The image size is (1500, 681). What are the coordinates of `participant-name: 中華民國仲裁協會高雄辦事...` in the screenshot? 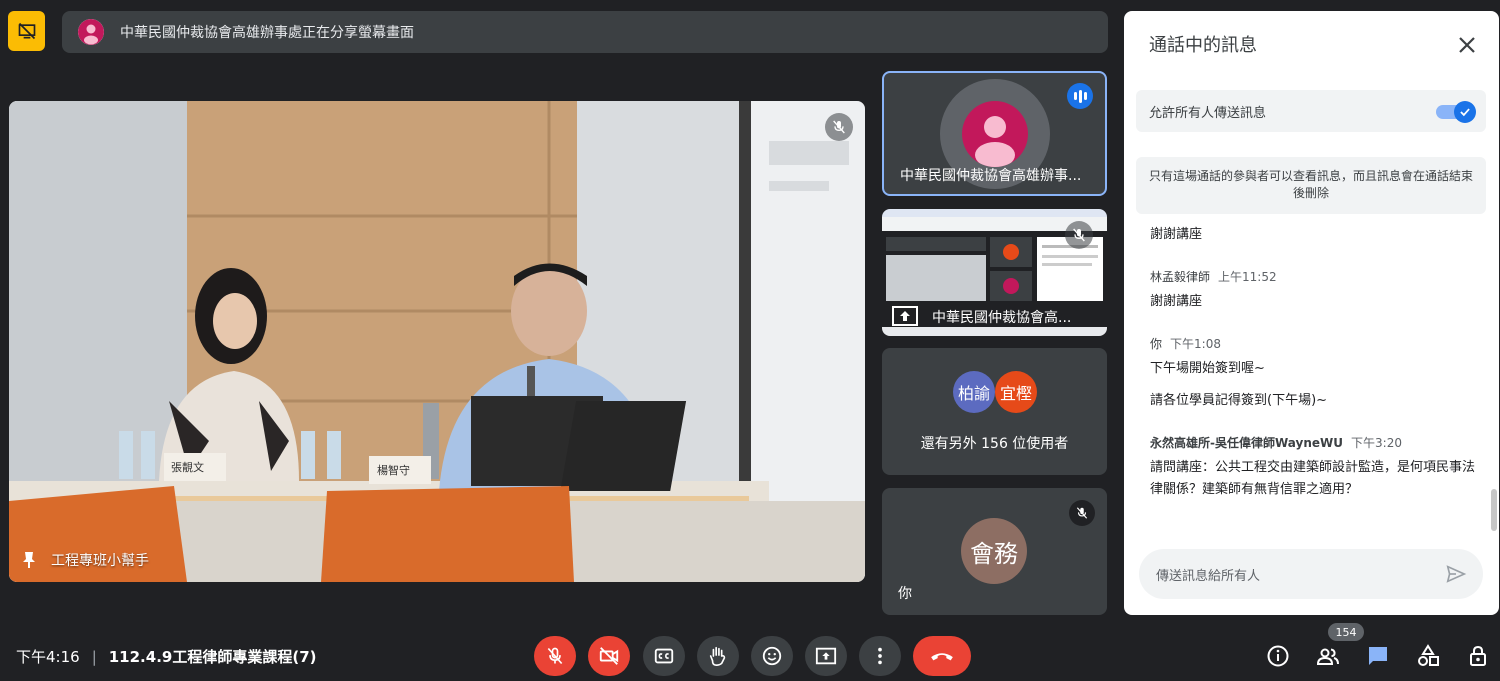 It's located at (991, 176).